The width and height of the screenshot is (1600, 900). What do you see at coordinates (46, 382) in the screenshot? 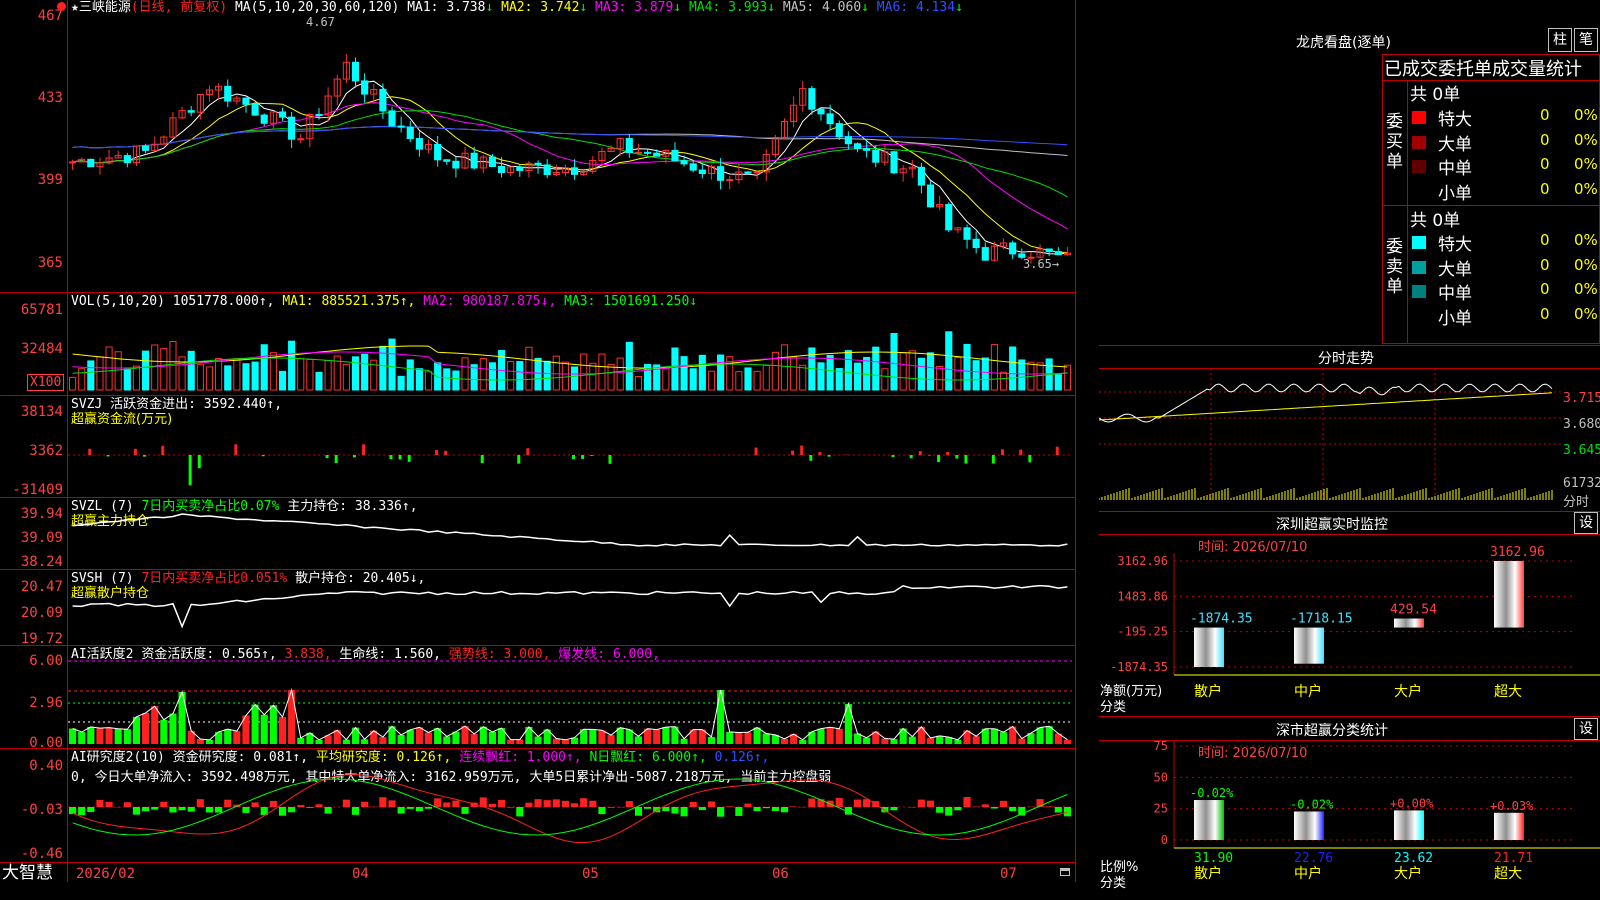
I see `vol-unit: X100` at bounding box center [46, 382].